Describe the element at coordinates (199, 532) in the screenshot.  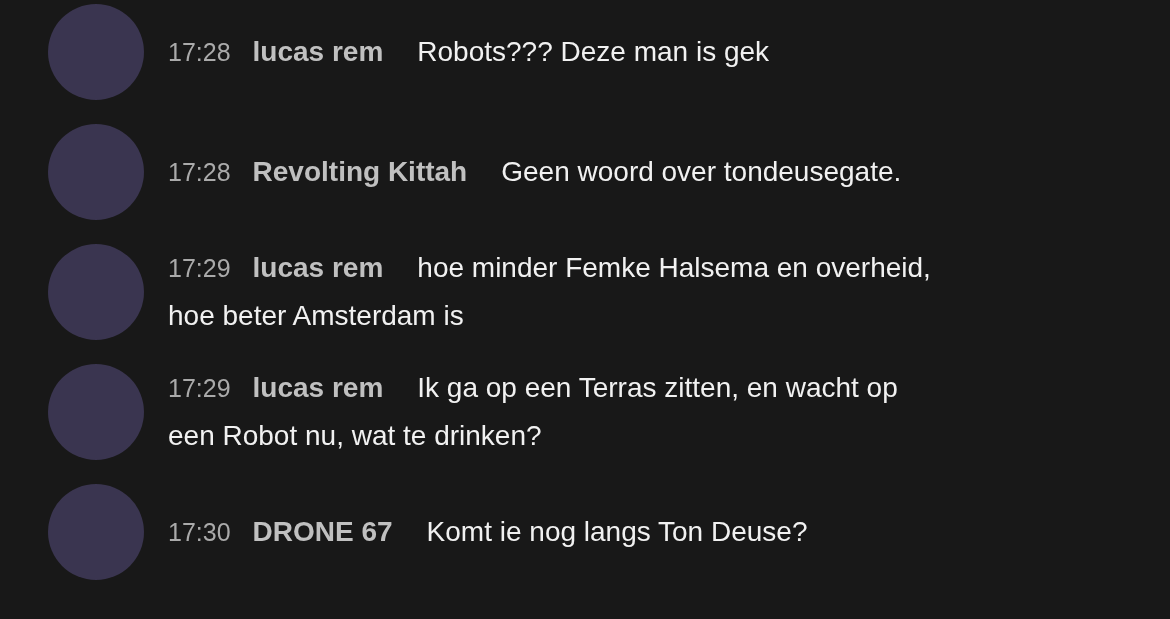
I see `timestamp: 17:30` at that location.